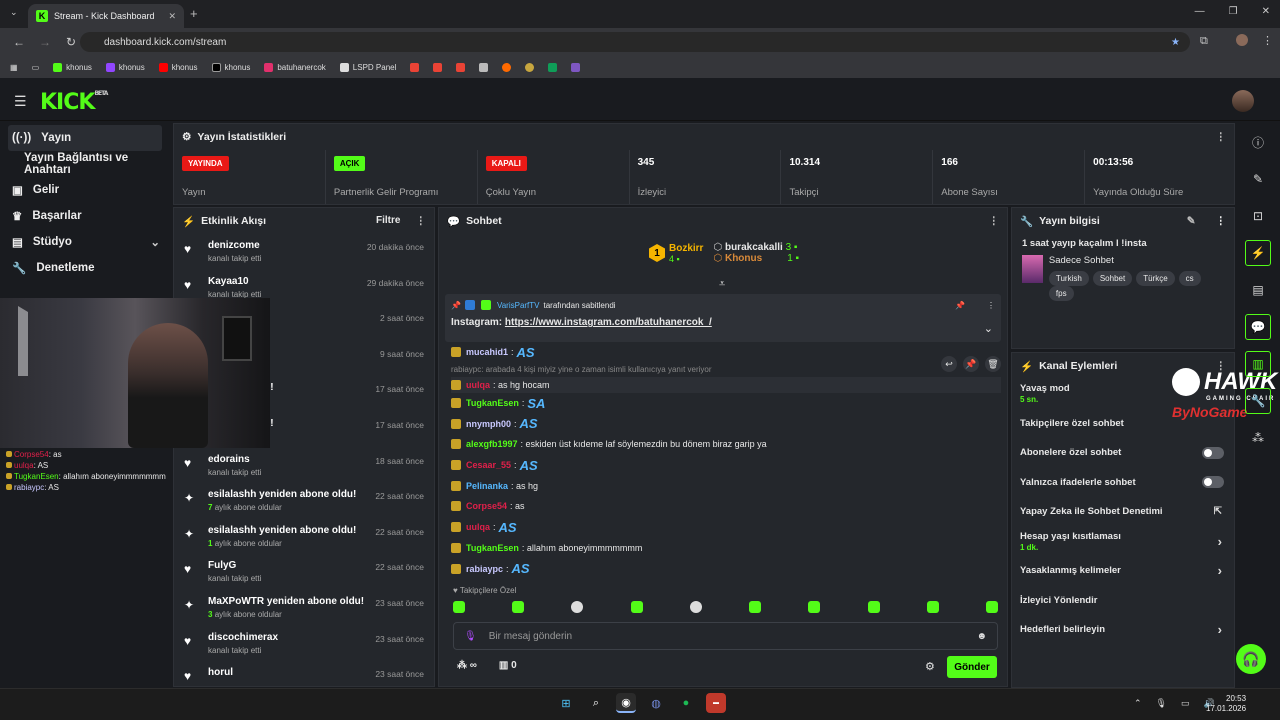 Image resolution: width=1280 pixels, height=720 pixels. Describe the element at coordinates (125, 67) in the screenshot. I see `bookmark-khonus-twitch: khonus` at that location.